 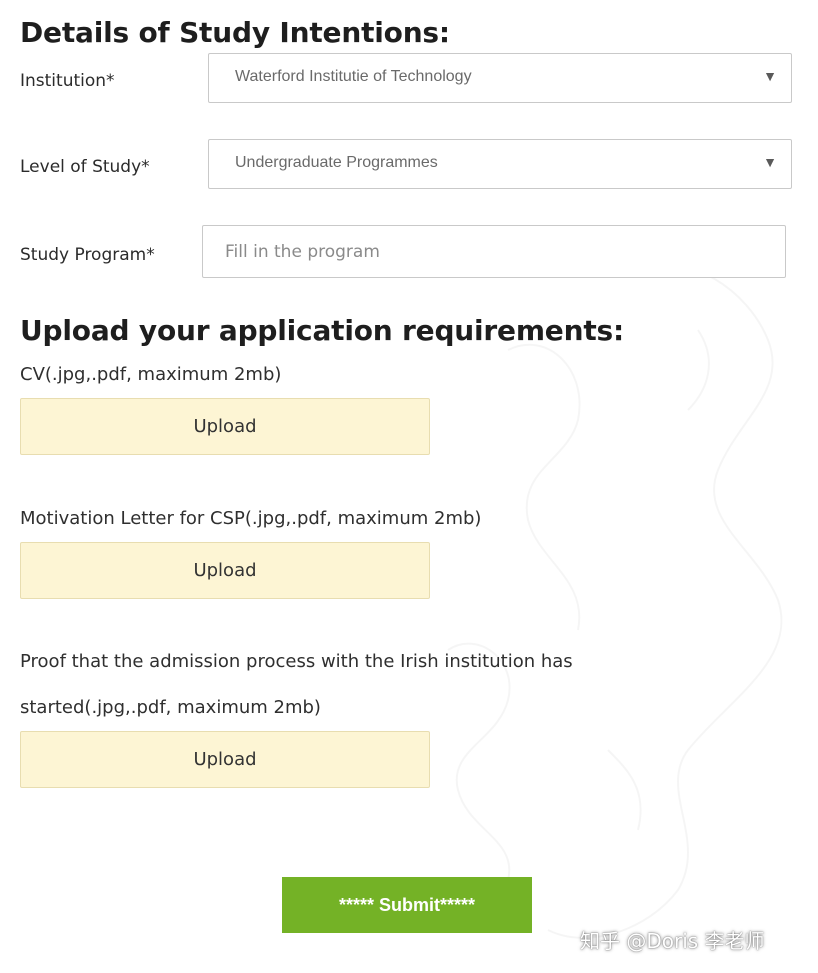 What do you see at coordinates (225, 426) in the screenshot?
I see `cv-upload-button: Upload` at bounding box center [225, 426].